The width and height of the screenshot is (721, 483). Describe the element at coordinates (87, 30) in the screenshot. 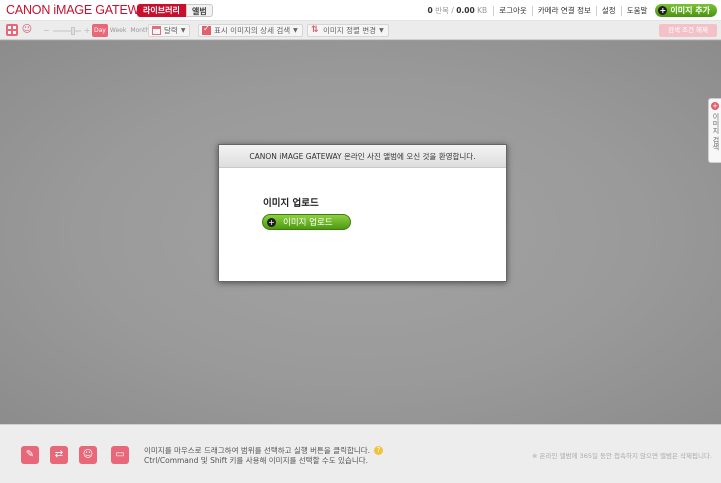

I see `zoom-plus: +` at that location.